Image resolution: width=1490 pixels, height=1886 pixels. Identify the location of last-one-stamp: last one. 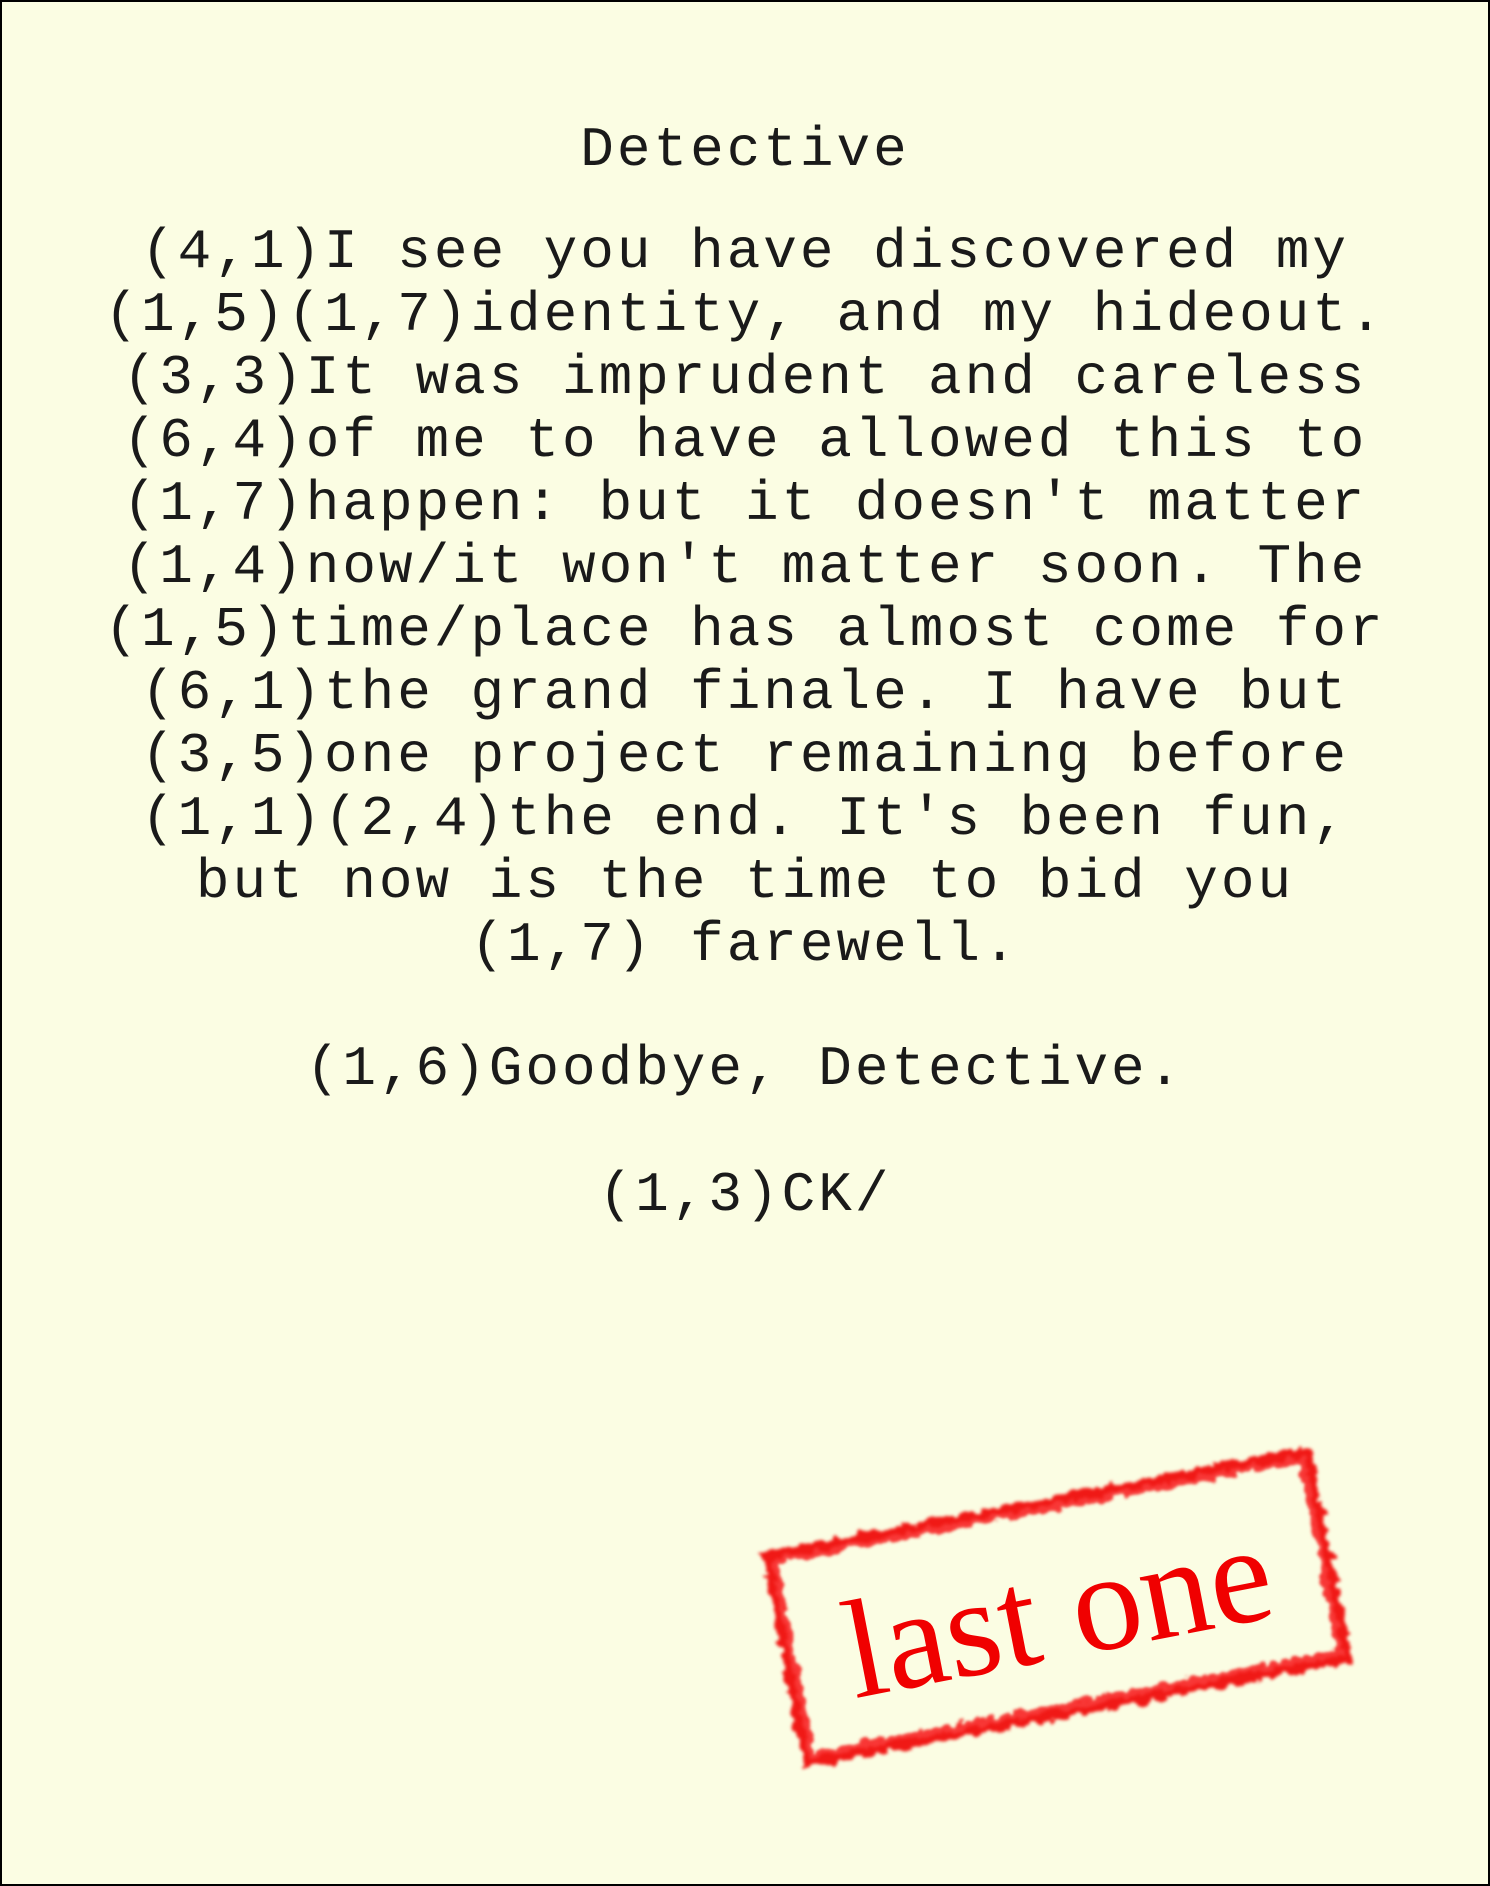
(1057, 1607).